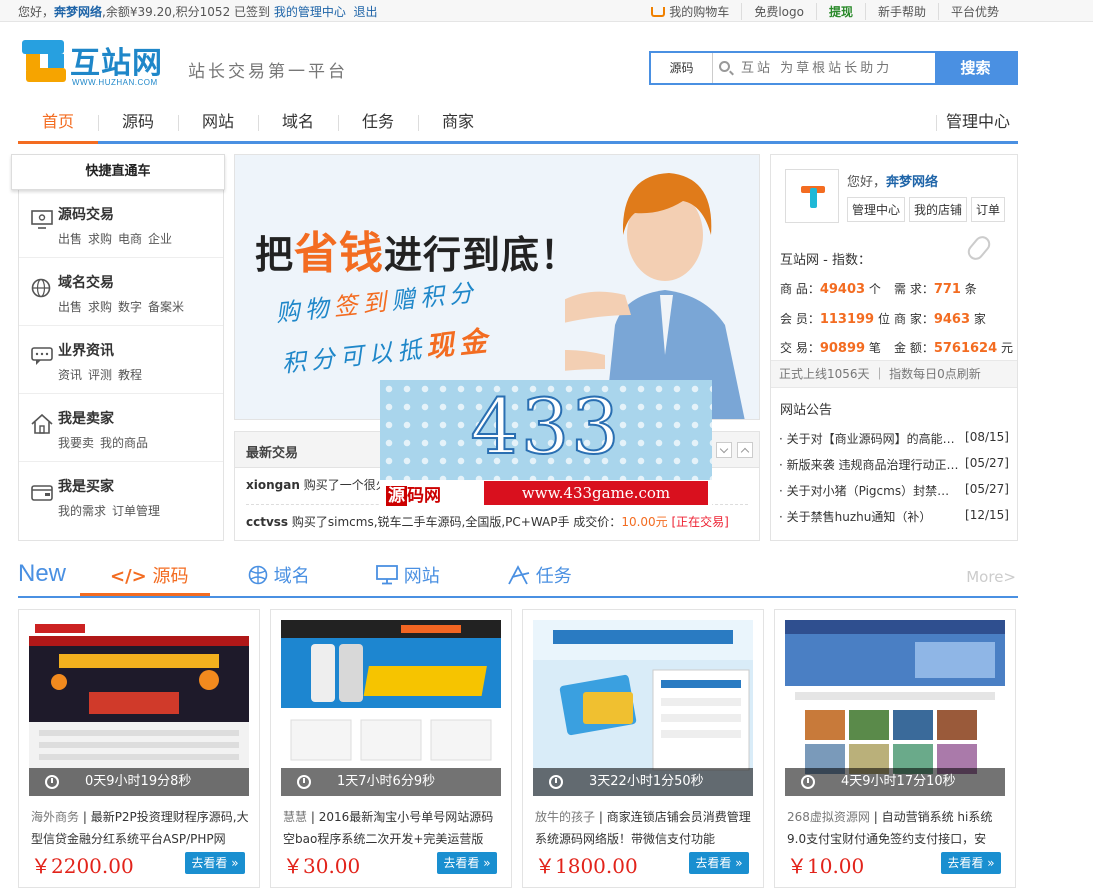 The height and width of the screenshot is (888, 1093). Describe the element at coordinates (825, 260) in the screenshot. I see `index-title: 互站网 - 指数：` at that location.